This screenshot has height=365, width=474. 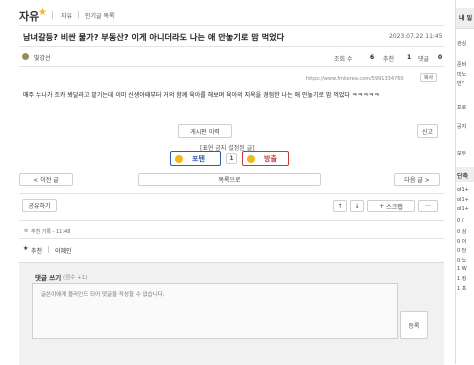 I want to click on comments-count: 0, so click(x=440, y=57).